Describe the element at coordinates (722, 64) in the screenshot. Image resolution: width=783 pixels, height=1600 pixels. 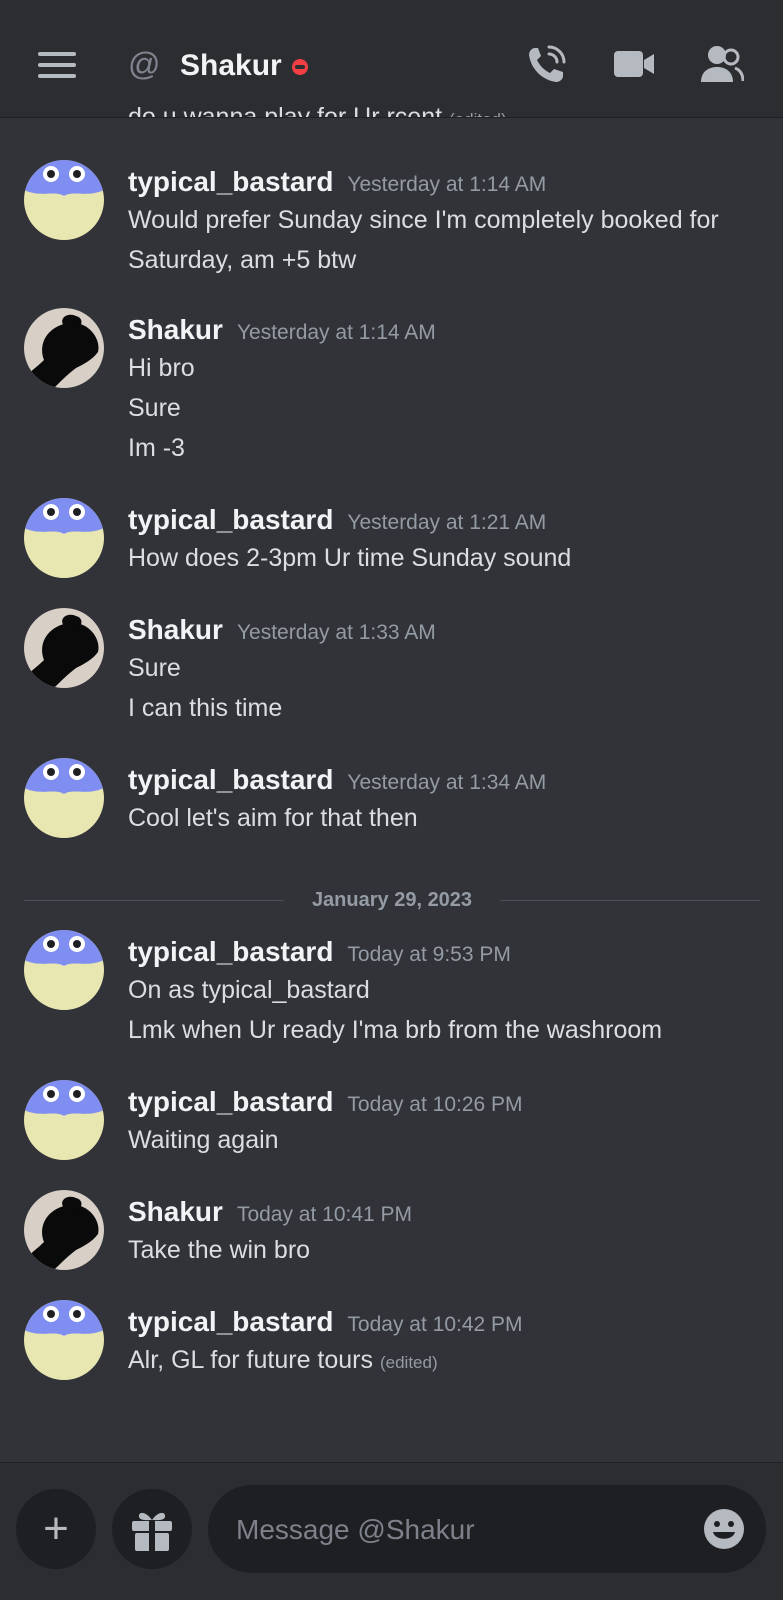
I see `members-icon` at that location.